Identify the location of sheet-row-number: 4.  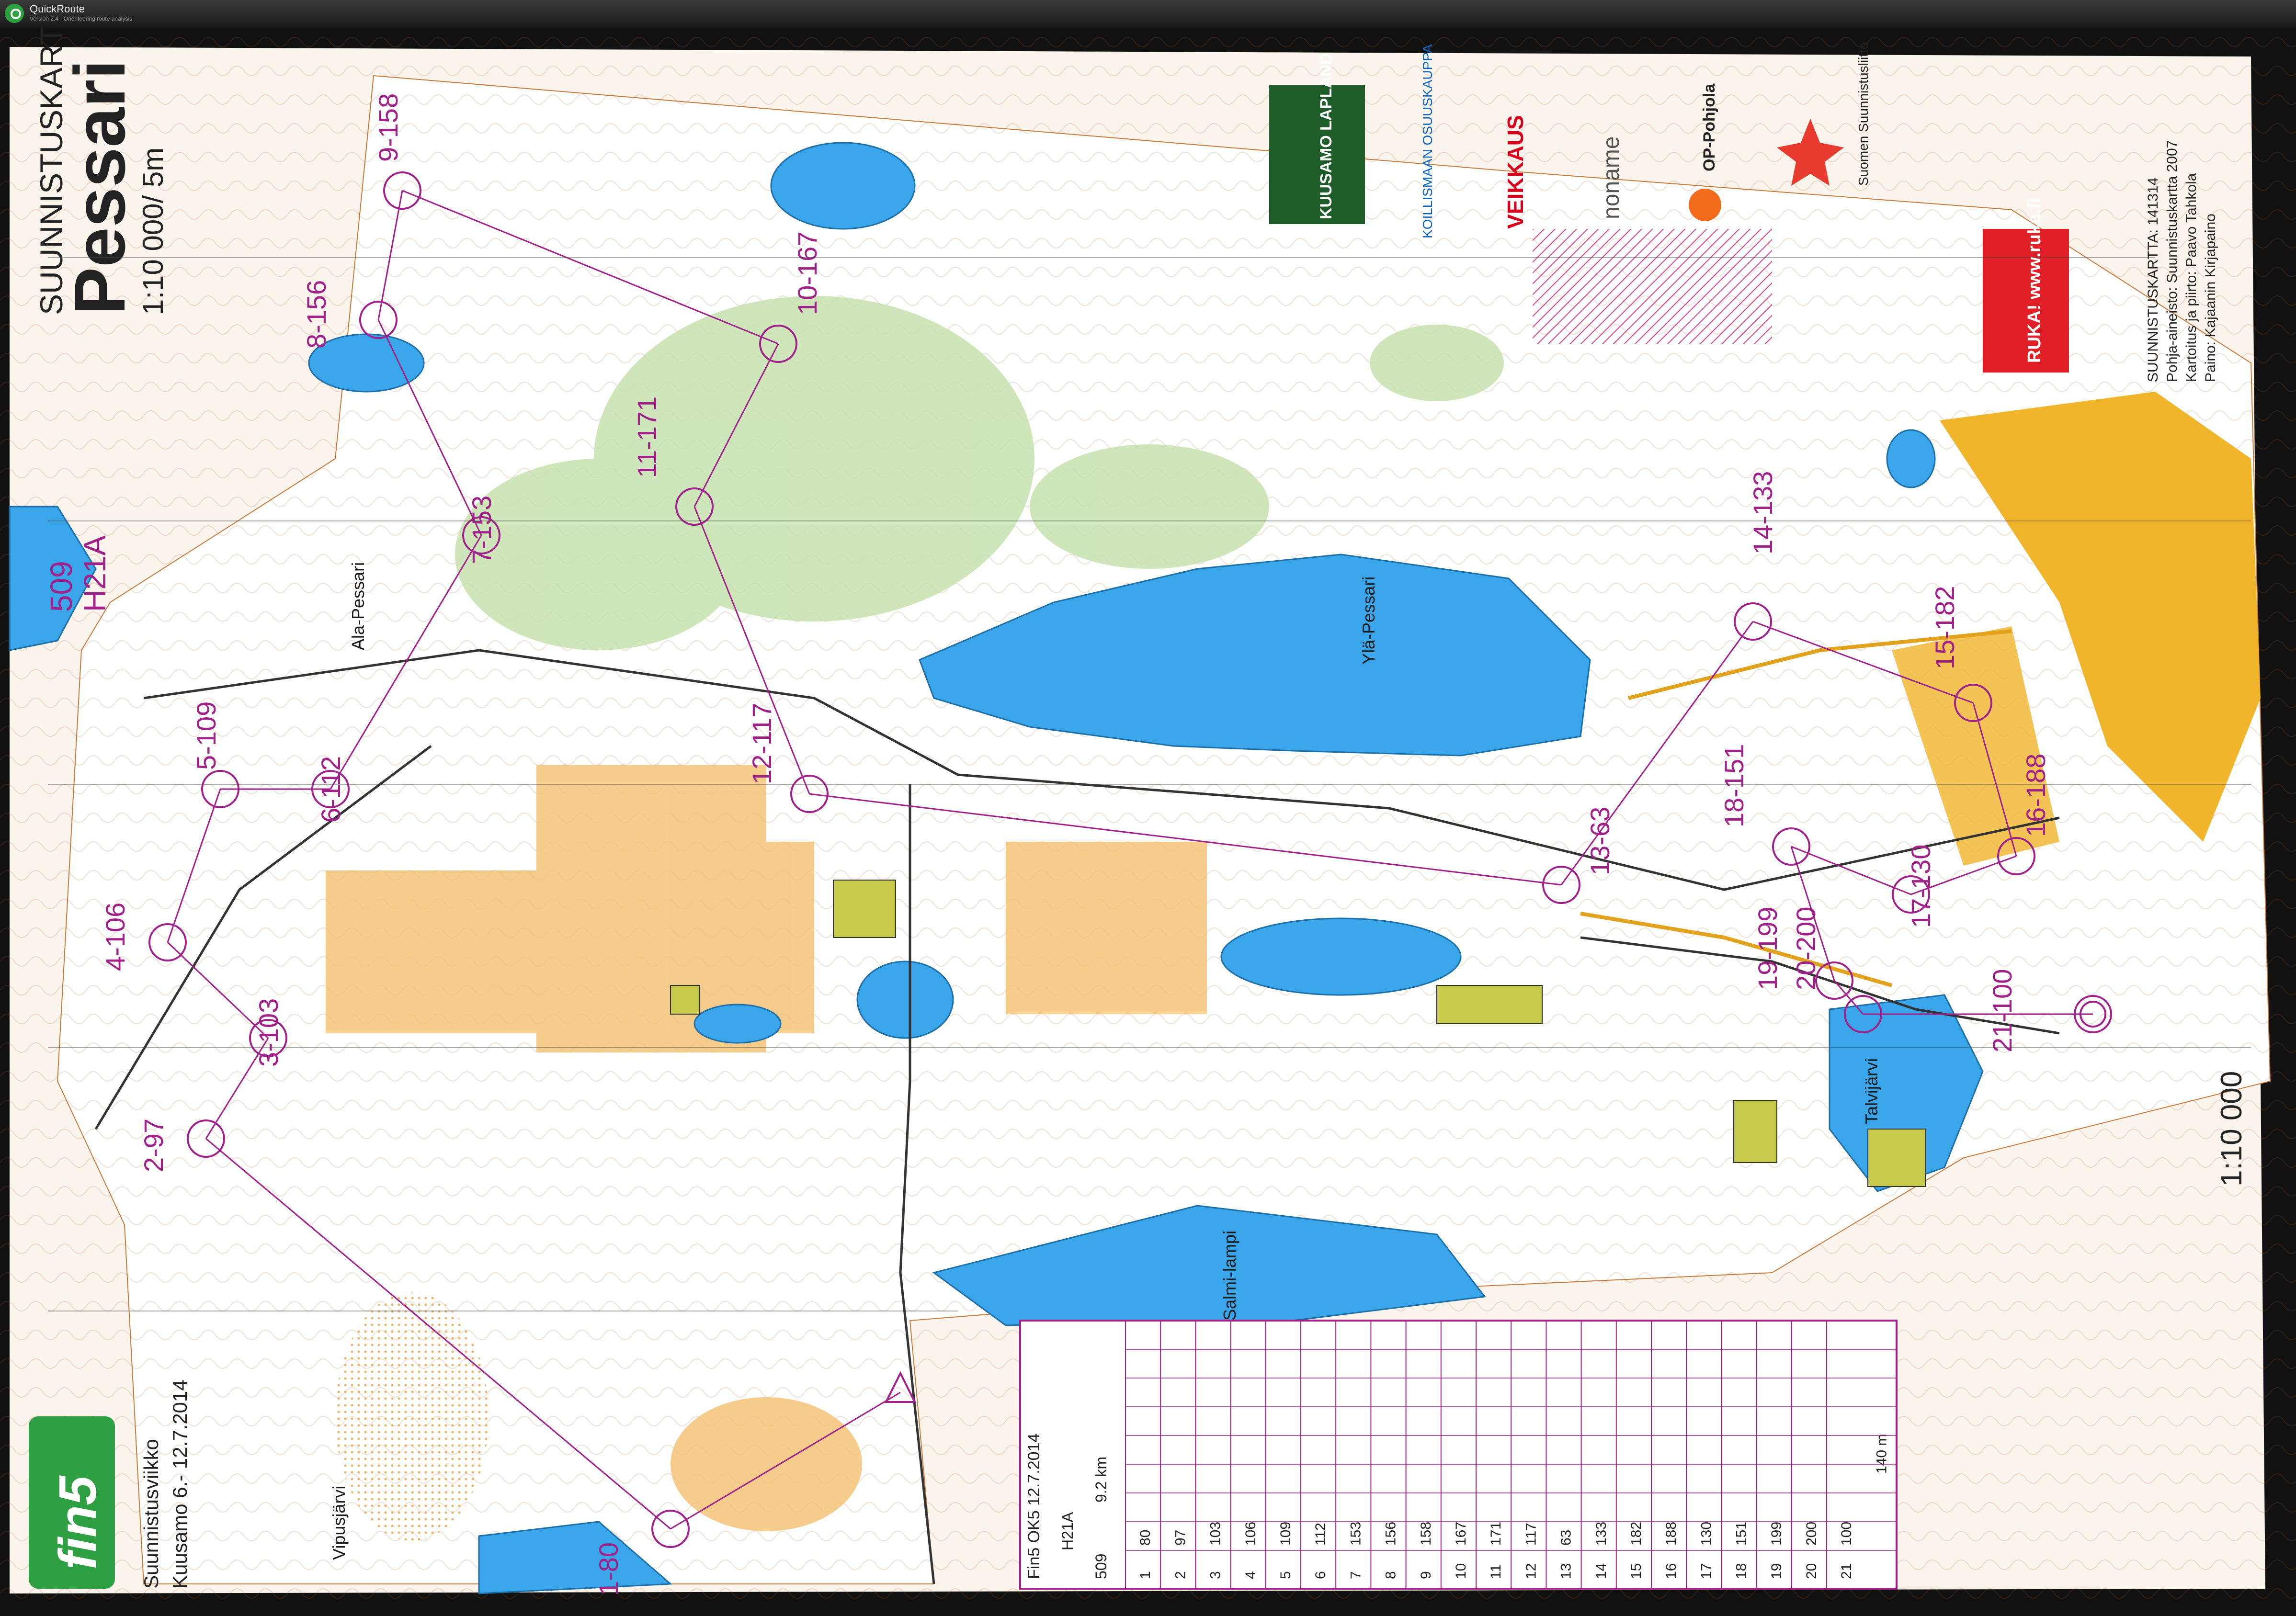
(1251, 1575).